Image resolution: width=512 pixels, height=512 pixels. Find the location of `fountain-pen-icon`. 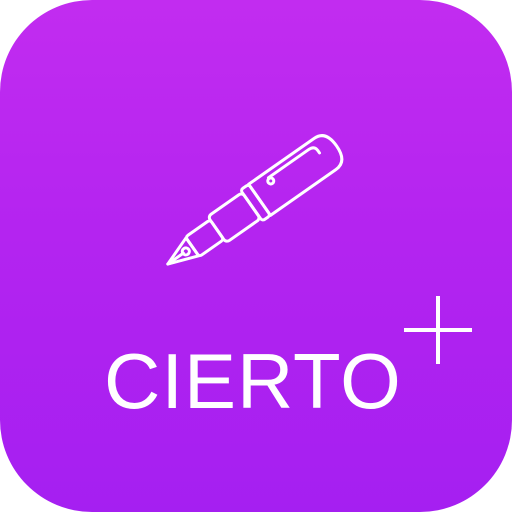

fountain-pen-icon is located at coordinates (255, 200).